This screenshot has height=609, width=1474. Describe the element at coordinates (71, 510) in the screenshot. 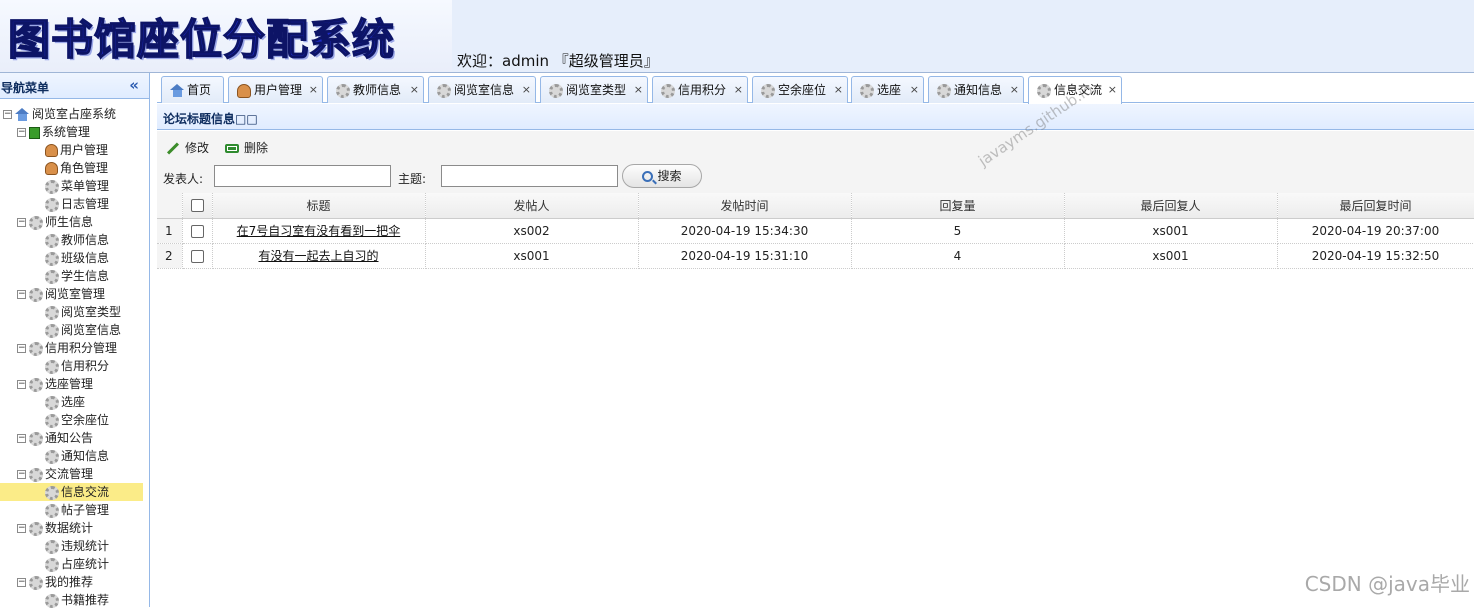

I see `sidebar-item: 帖子管理` at that location.